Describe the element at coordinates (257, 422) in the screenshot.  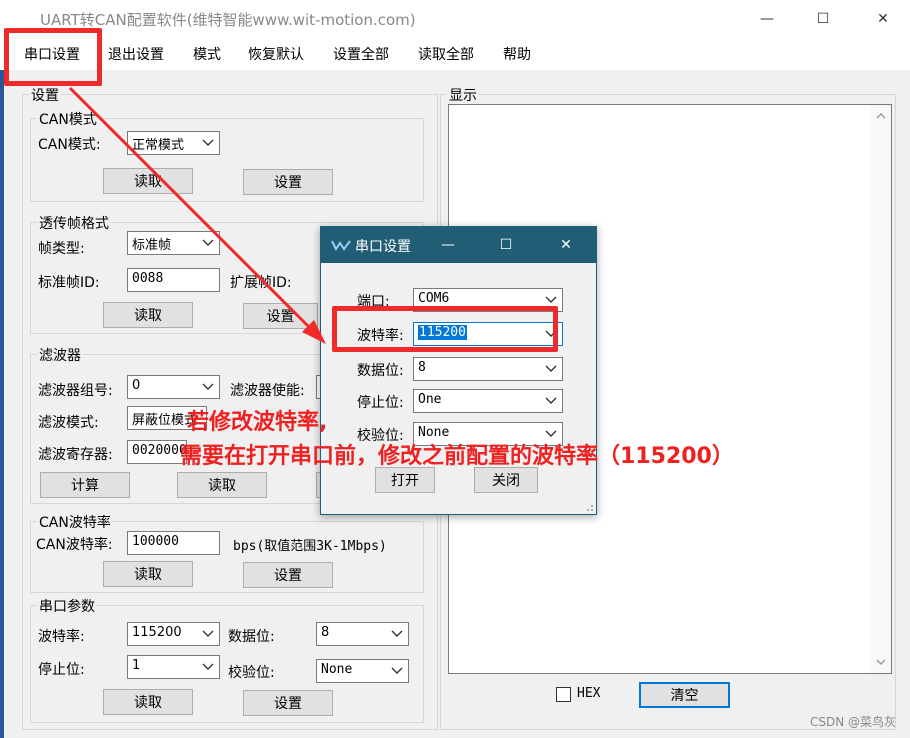
I see `annotation-line1: 若修改波特率,` at that location.